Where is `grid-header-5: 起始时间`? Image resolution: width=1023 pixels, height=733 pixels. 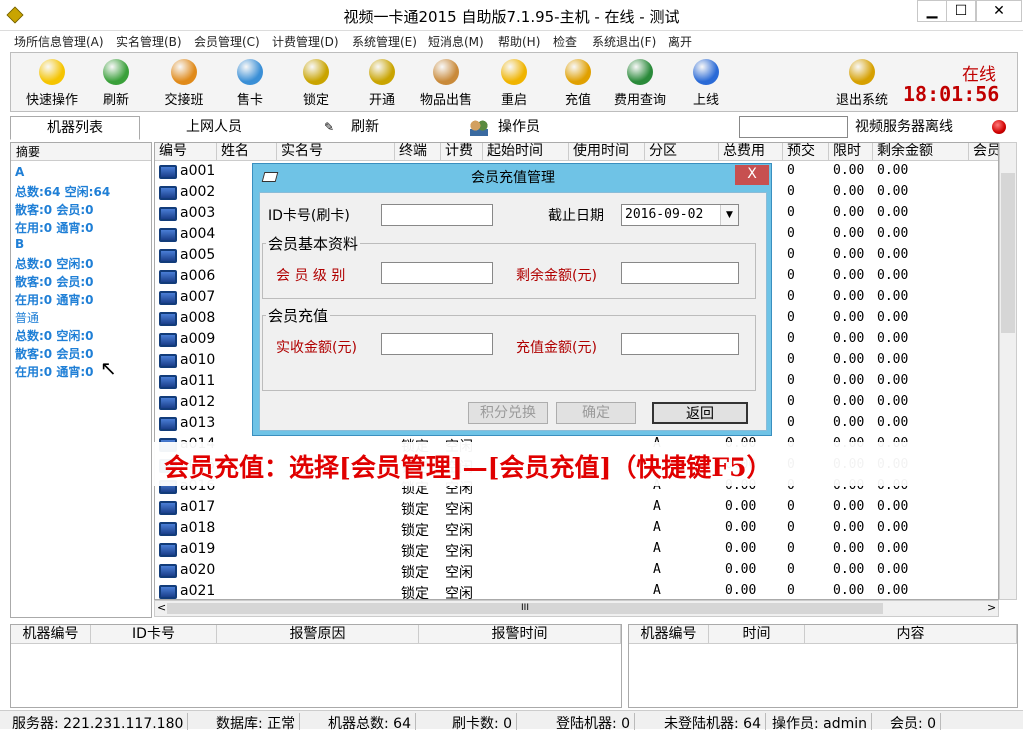 grid-header-5: 起始时间 is located at coordinates (526, 152).